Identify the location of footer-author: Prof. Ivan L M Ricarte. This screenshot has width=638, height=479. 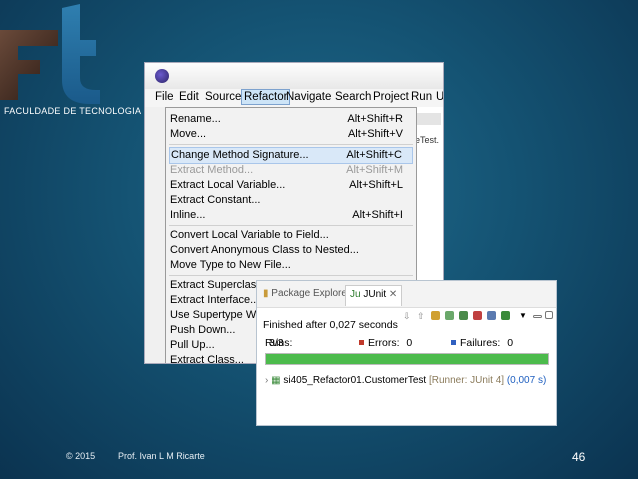
(161, 456).